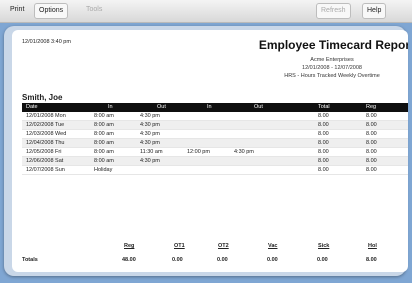  What do you see at coordinates (215, 116) in the screenshot?
I see `table-row: 12/01/2008 Mon 8:00 am 4:30 pm 8.00 8.00` at bounding box center [215, 116].